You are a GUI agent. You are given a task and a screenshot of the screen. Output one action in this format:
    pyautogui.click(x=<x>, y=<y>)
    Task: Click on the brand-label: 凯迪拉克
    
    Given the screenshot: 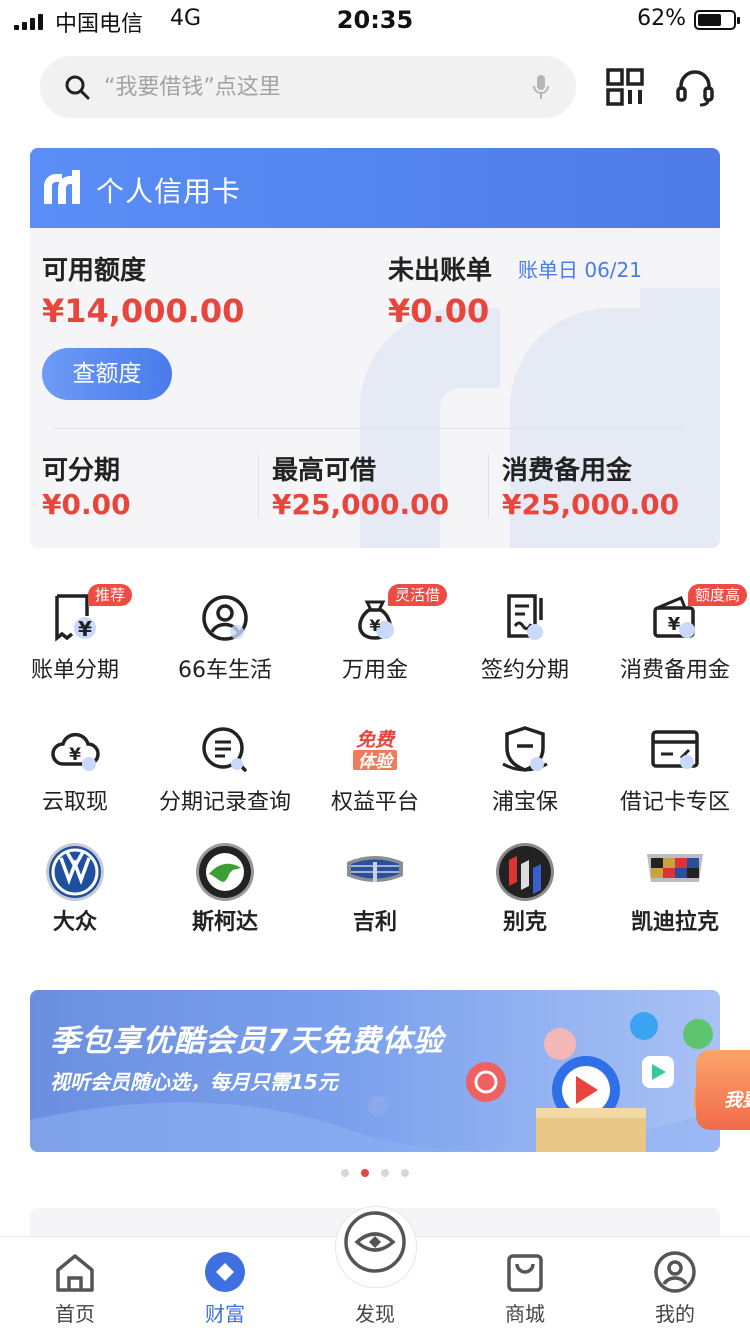 What is the action you would take?
    pyautogui.click(x=674, y=922)
    